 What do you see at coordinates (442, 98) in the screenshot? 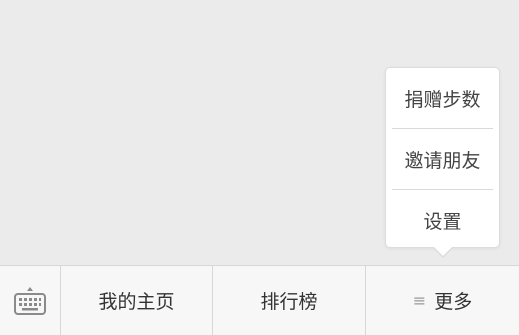
I see `menu-item-donate-steps: 捐赠步数` at bounding box center [442, 98].